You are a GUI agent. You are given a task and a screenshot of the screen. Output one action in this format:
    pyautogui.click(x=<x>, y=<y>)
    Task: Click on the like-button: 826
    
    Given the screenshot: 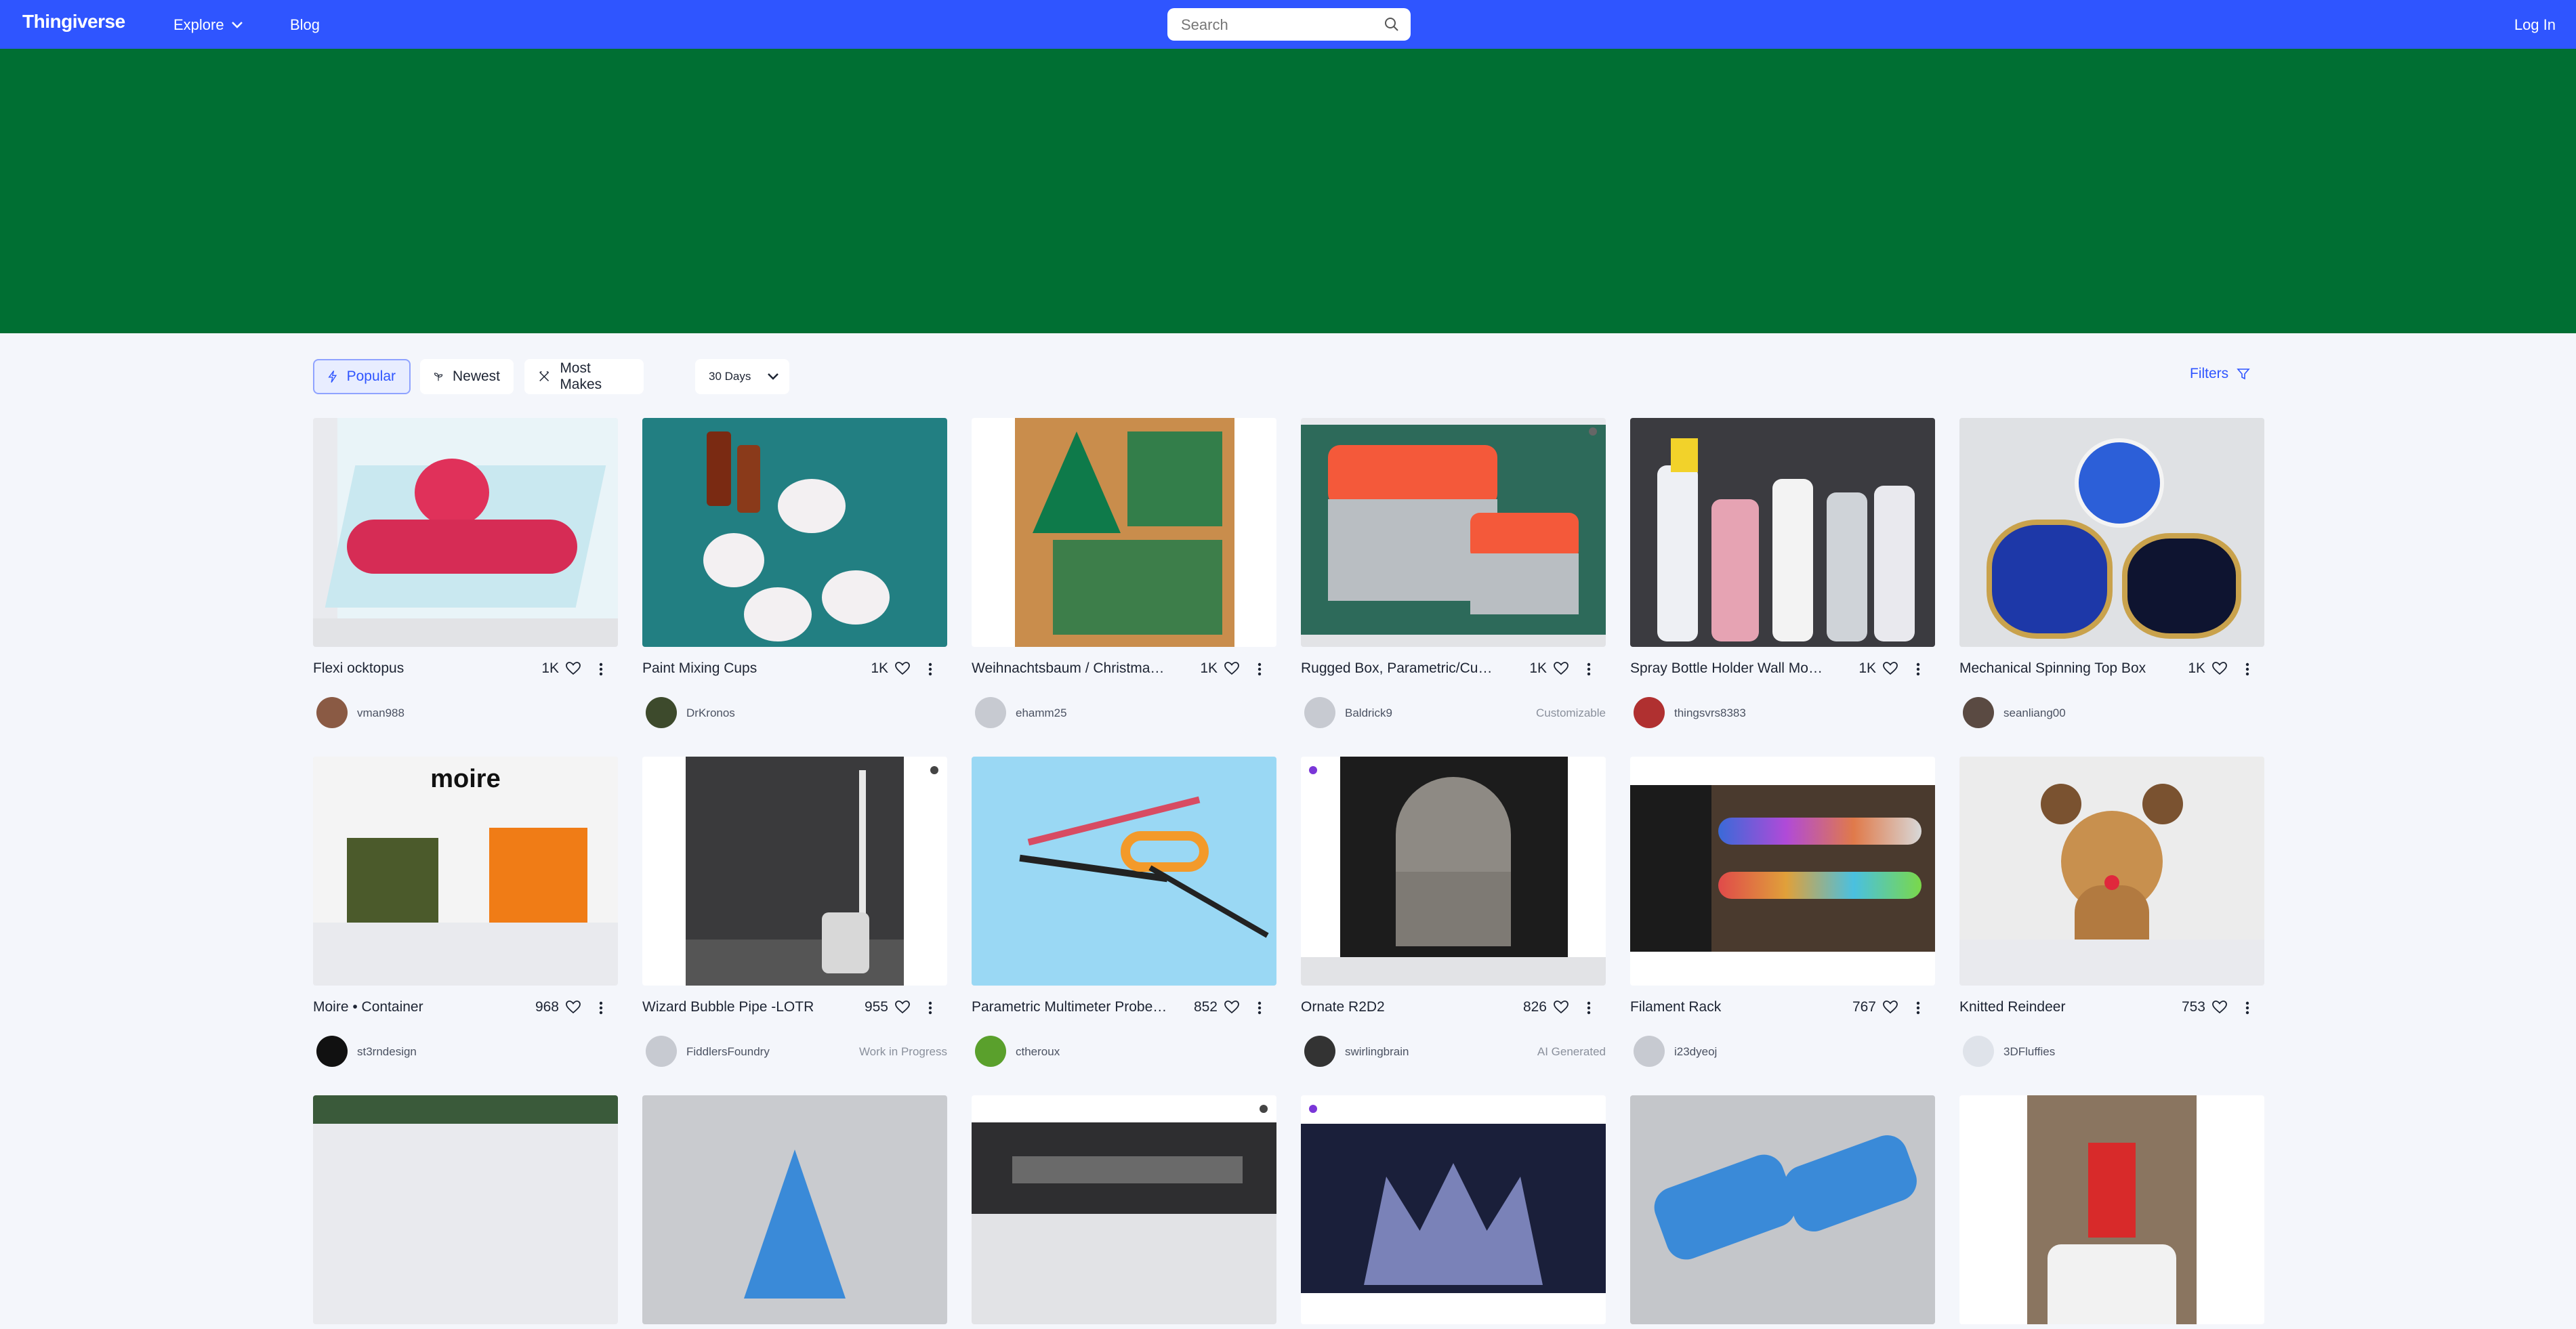 What is the action you would take?
    pyautogui.click(x=1541, y=1007)
    